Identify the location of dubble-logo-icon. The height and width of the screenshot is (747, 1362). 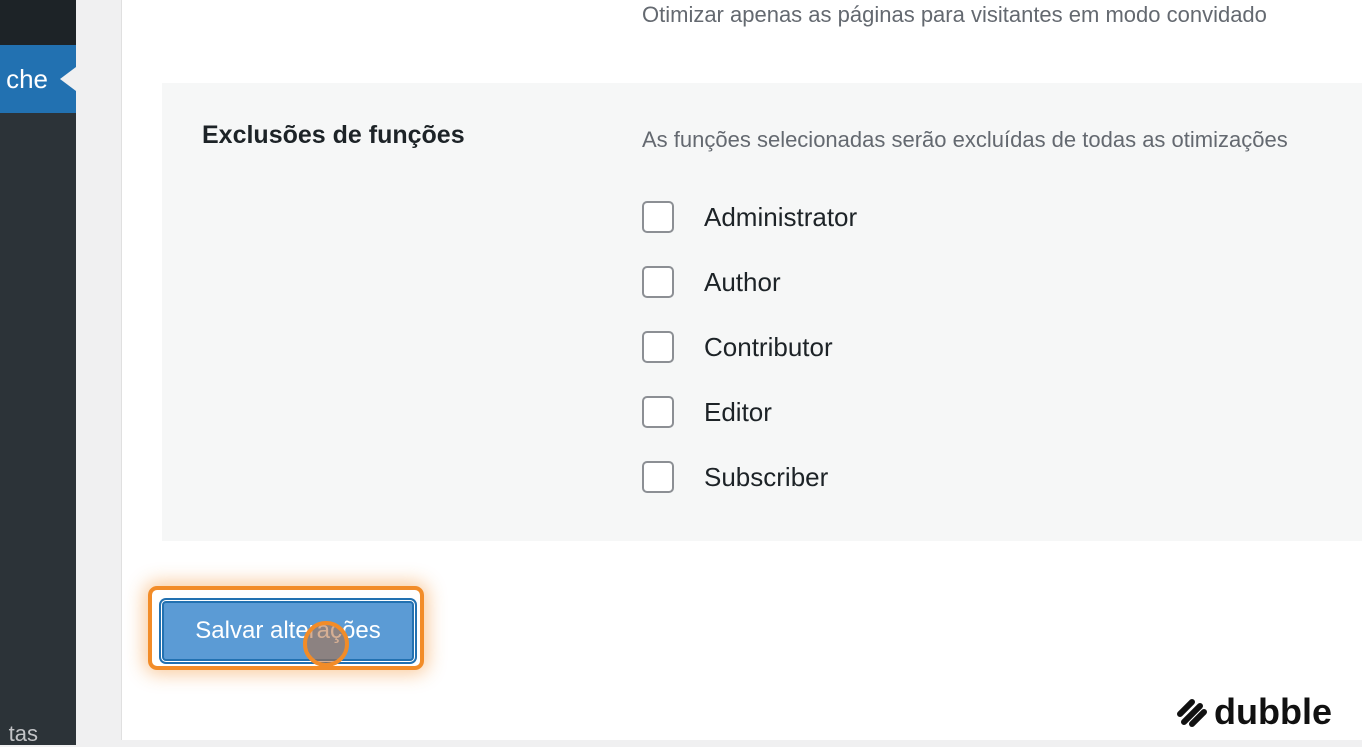
(1192, 713).